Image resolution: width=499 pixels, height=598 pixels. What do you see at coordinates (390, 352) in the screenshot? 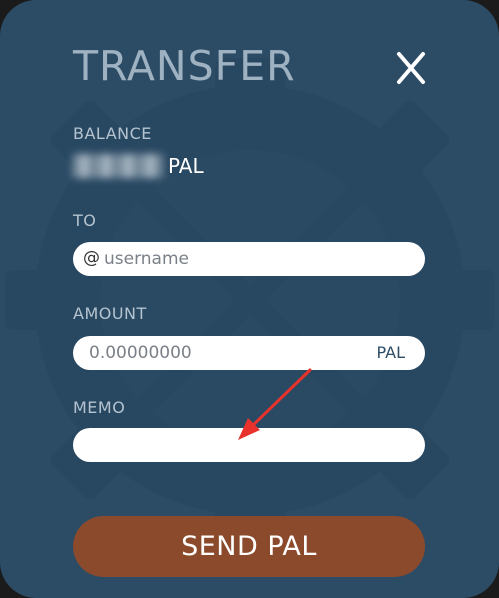
I see `amount-unit: PAL` at bounding box center [390, 352].